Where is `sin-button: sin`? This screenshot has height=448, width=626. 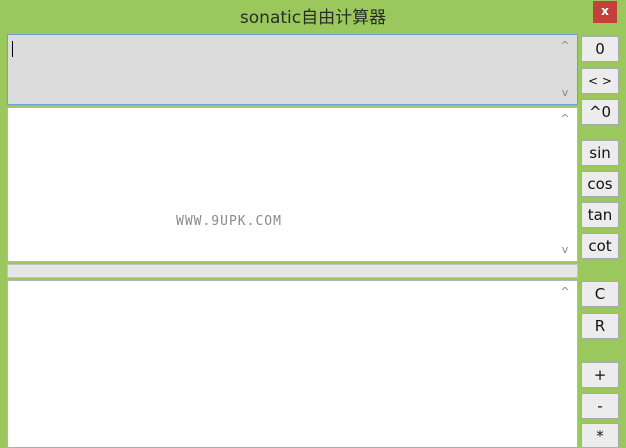 sin-button: sin is located at coordinates (600, 153).